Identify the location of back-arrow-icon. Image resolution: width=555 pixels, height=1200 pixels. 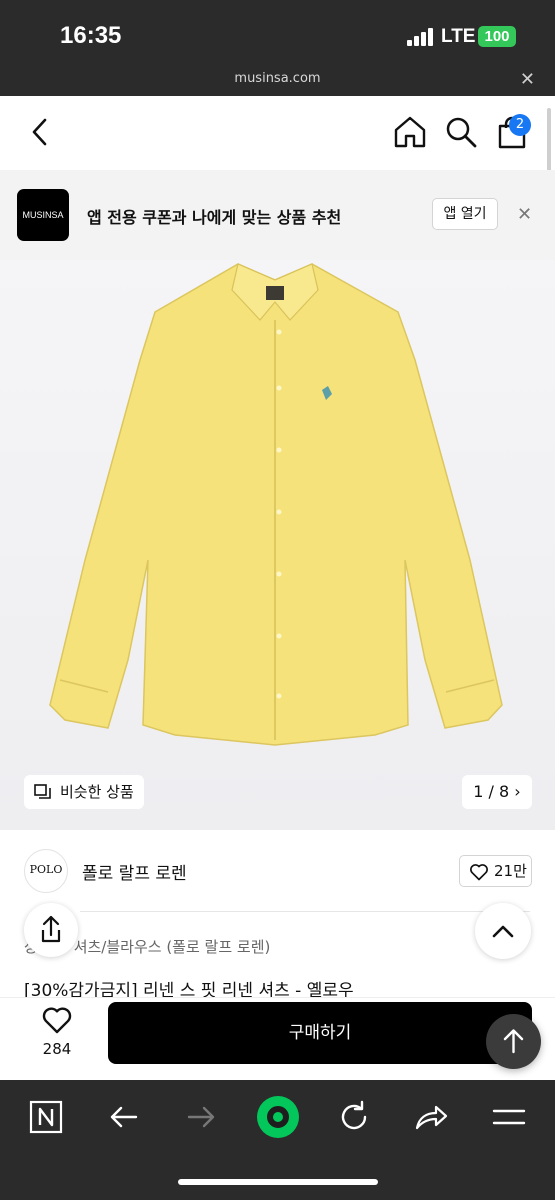
(124, 1117).